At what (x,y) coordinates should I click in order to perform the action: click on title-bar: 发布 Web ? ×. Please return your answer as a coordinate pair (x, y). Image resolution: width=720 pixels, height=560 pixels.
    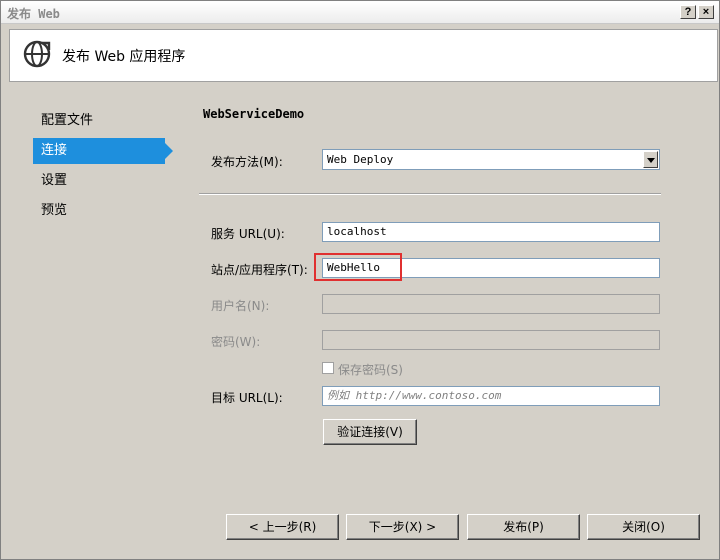
    Looking at the image, I should click on (360, 12).